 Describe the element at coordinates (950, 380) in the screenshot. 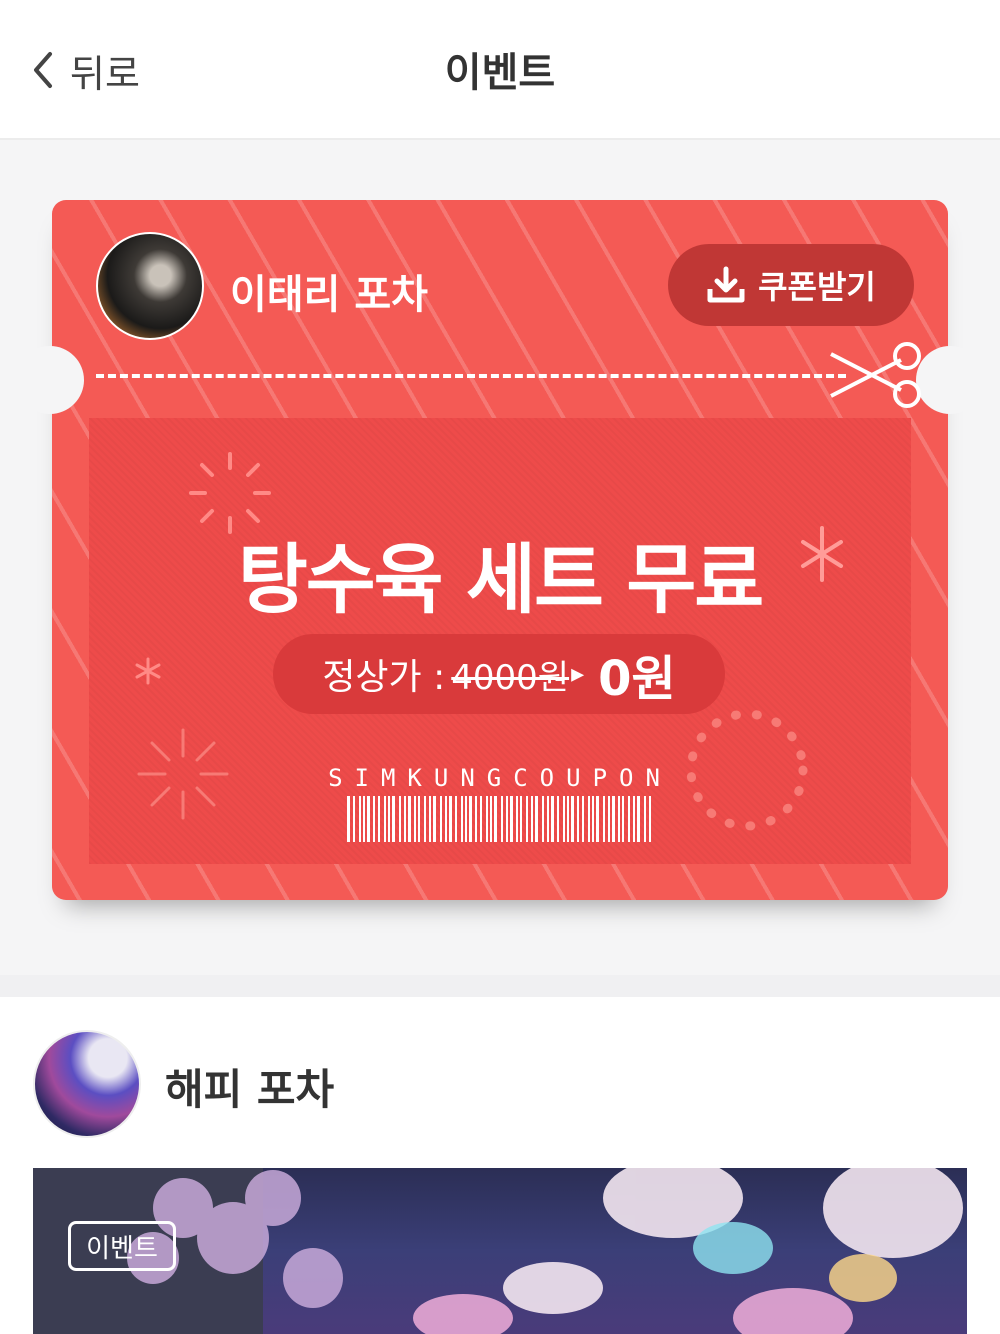

I see `coupon-notch-right` at that location.